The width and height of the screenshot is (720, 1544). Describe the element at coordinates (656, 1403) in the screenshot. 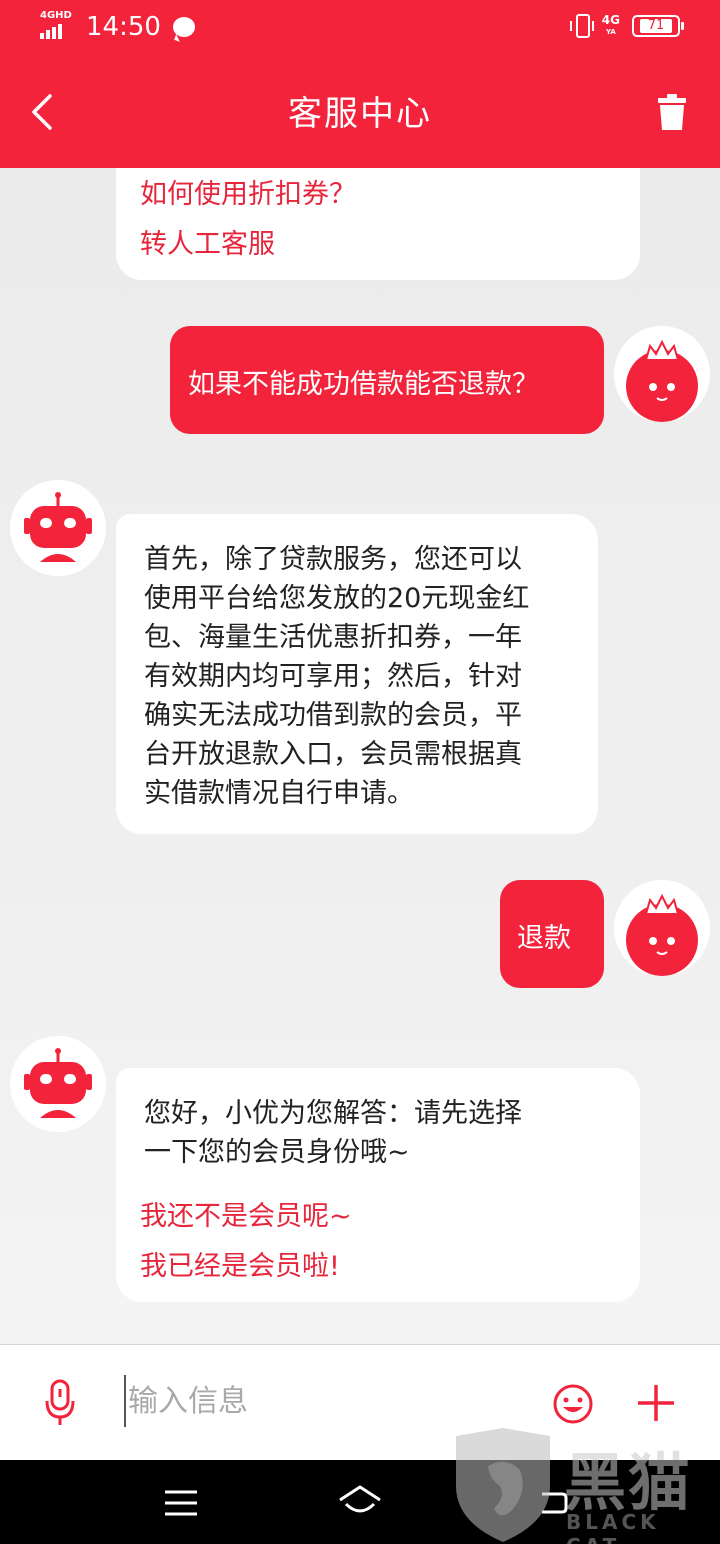

I see `plus-icon` at that location.